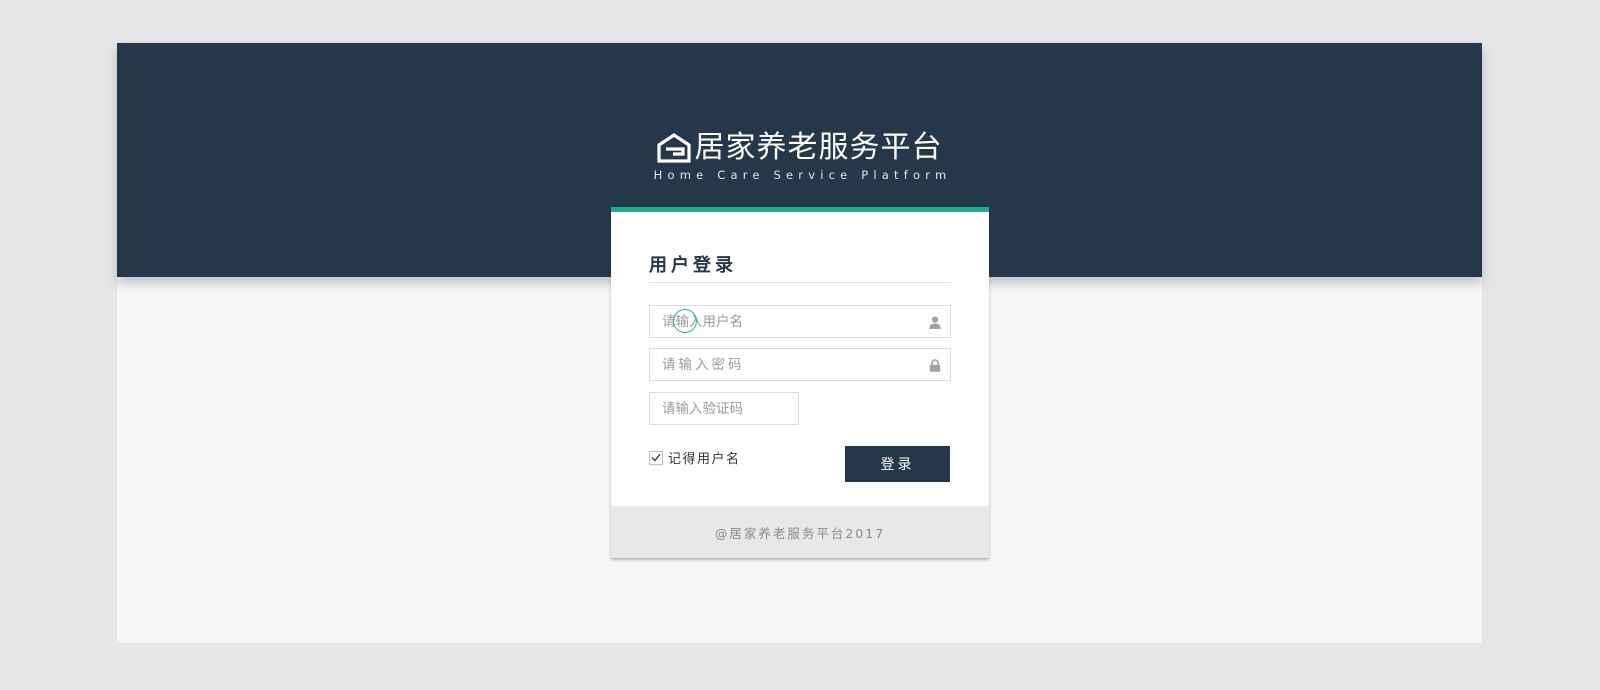  I want to click on brand-name: 居家养老服务平台, so click(818, 147).